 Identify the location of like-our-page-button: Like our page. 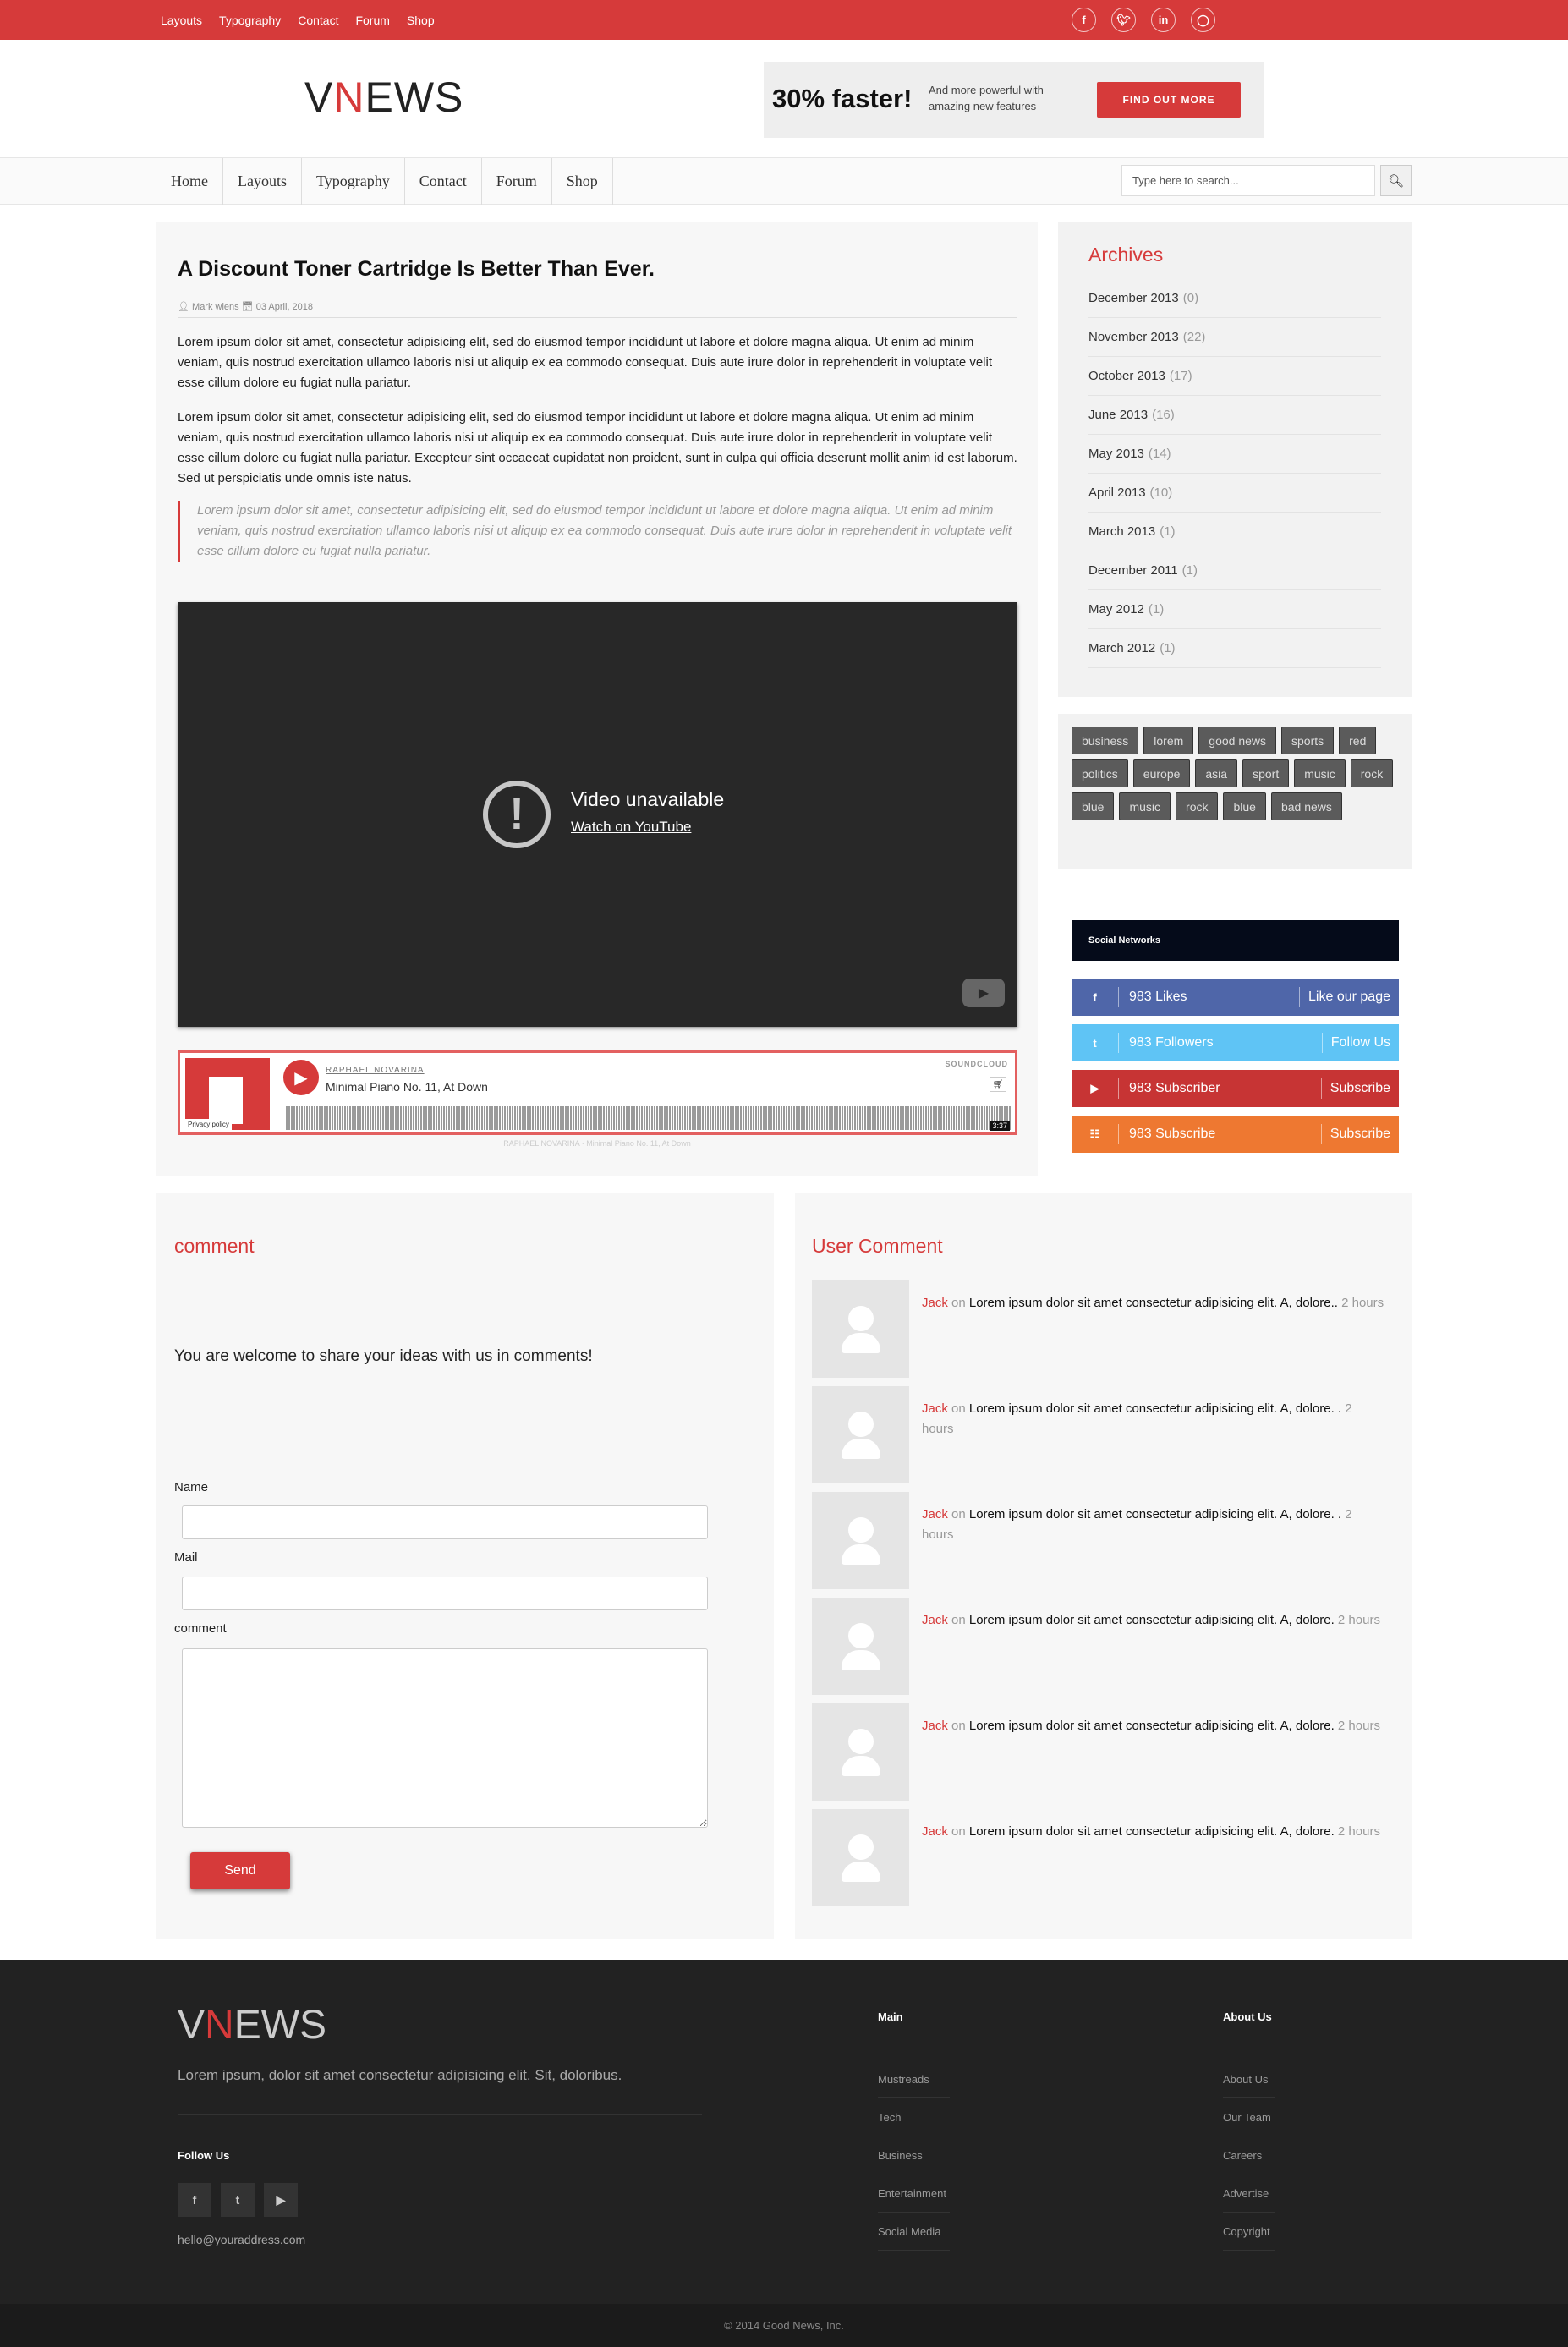
(1349, 997).